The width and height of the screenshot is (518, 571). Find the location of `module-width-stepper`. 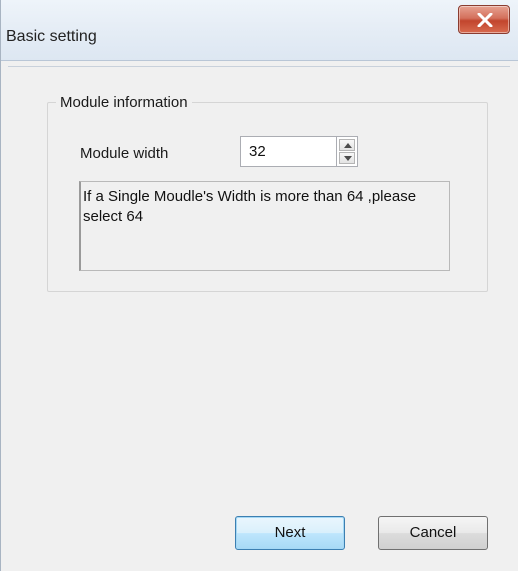

module-width-stepper is located at coordinates (347, 151).